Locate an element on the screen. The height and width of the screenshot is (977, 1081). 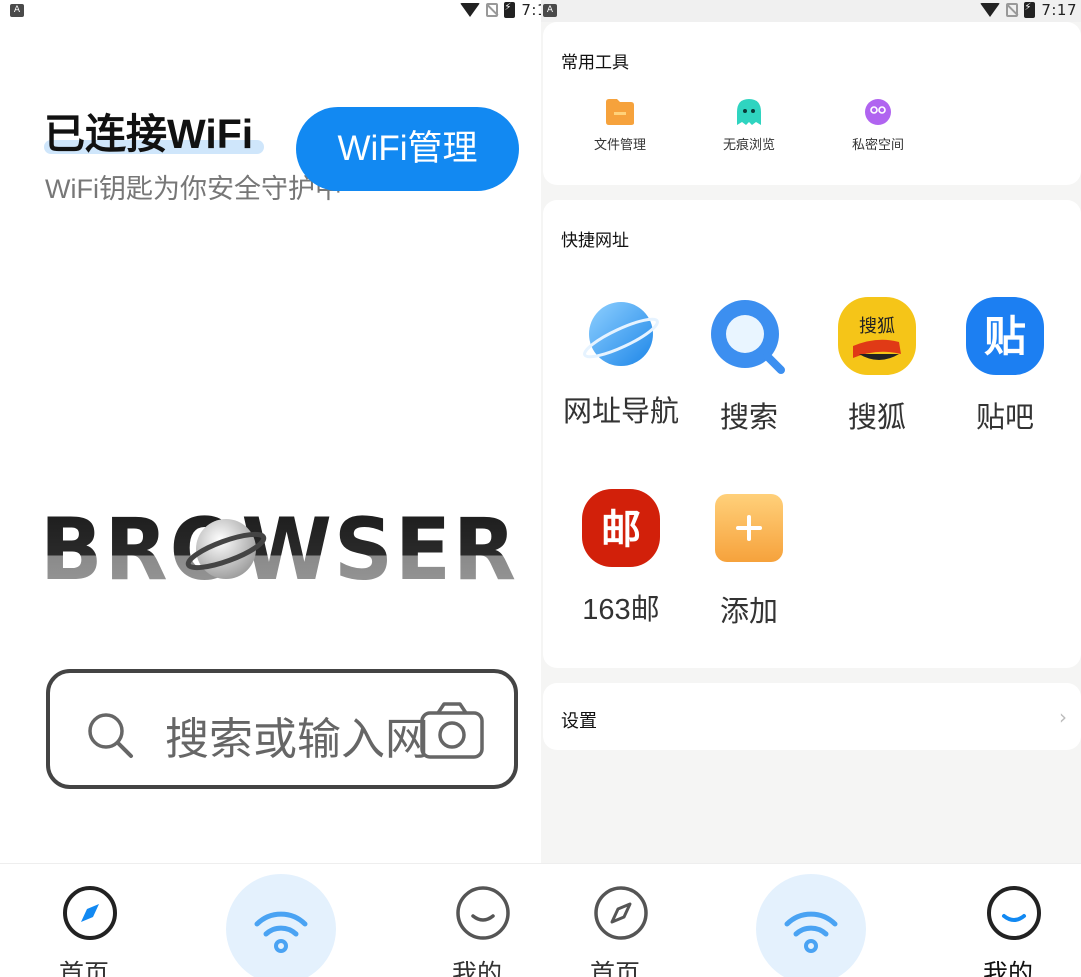
browser-logo: BROWSER is located at coordinates (279, 550).